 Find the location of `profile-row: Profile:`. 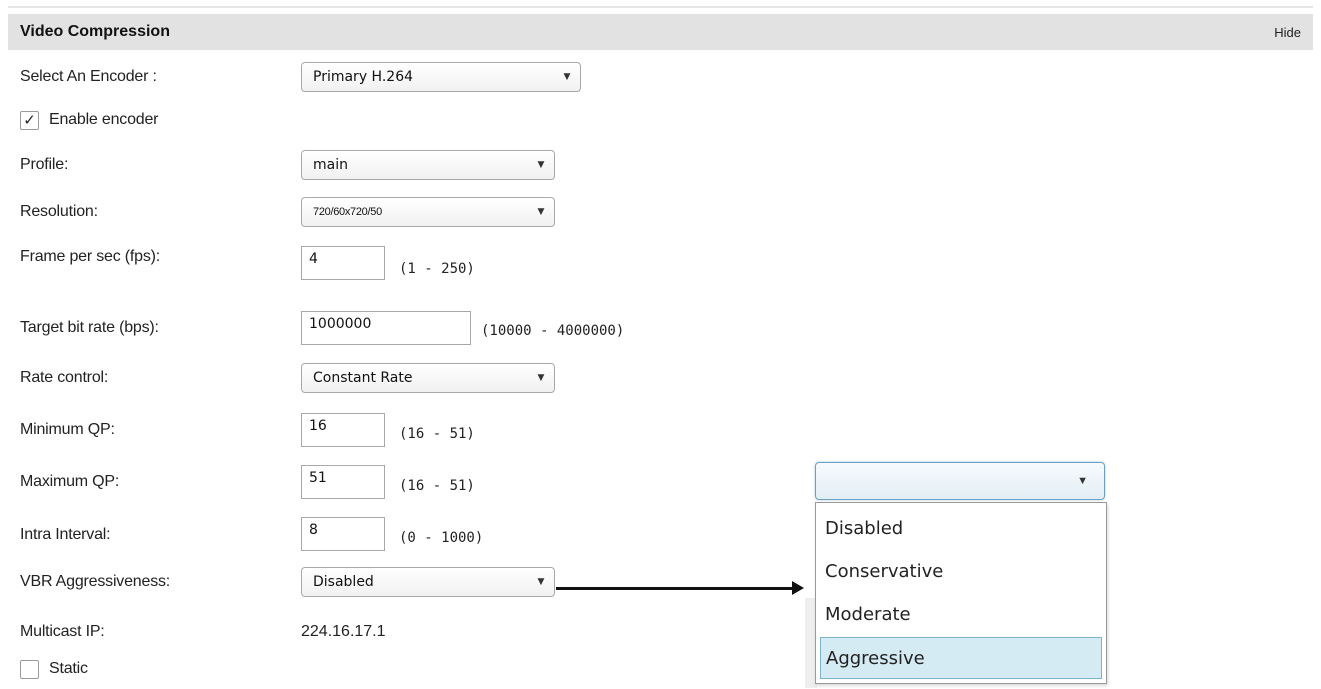

profile-row: Profile: is located at coordinates (44, 165).